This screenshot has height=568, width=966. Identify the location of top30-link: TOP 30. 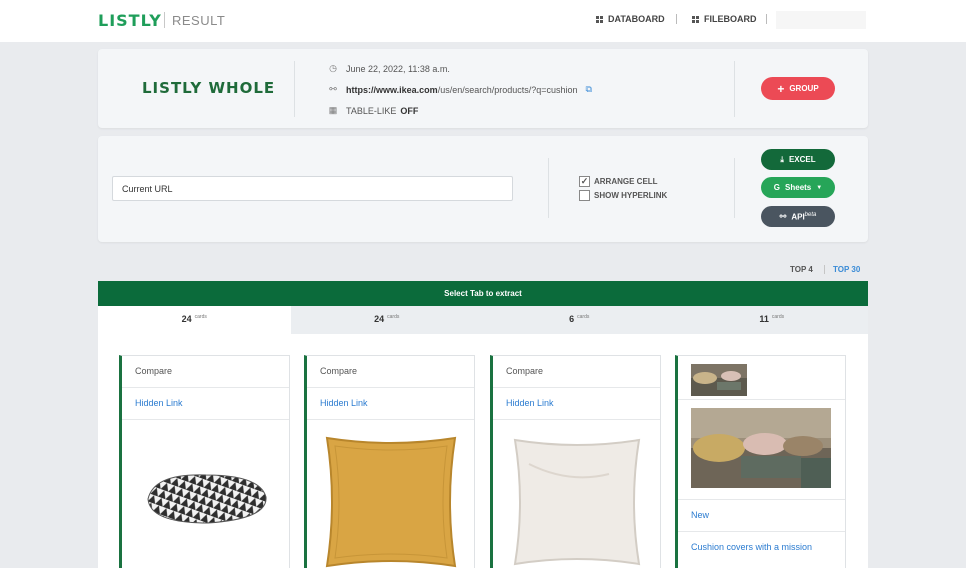
(846, 269).